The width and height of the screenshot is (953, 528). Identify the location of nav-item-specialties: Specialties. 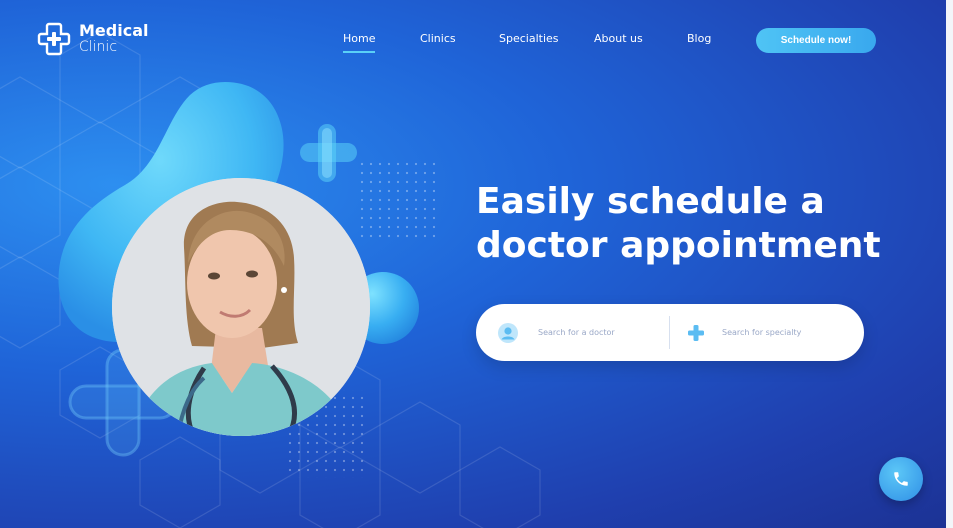
(529, 38).